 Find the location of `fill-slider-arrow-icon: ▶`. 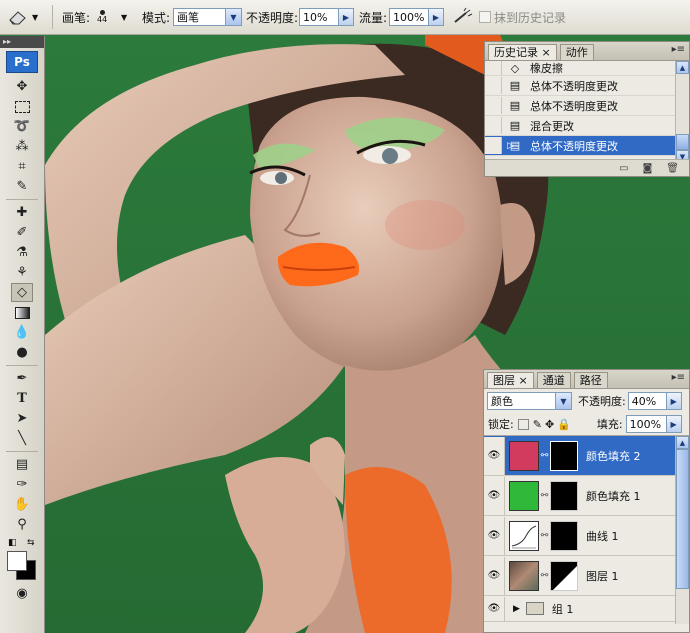

fill-slider-arrow-icon: ▶ is located at coordinates (673, 424).